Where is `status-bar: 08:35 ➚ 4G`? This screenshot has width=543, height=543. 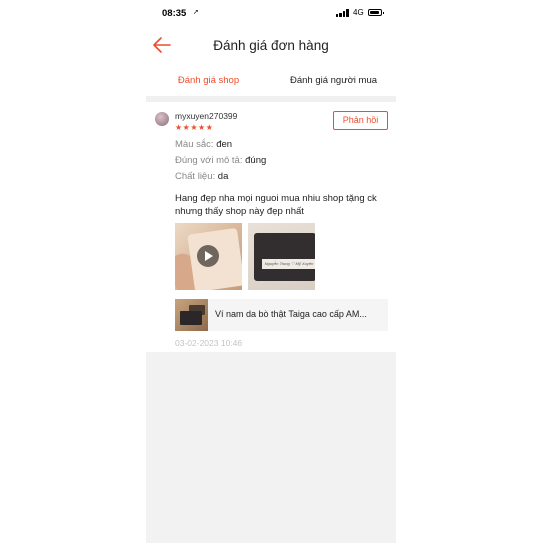 status-bar: 08:35 ➚ 4G is located at coordinates (271, 13).